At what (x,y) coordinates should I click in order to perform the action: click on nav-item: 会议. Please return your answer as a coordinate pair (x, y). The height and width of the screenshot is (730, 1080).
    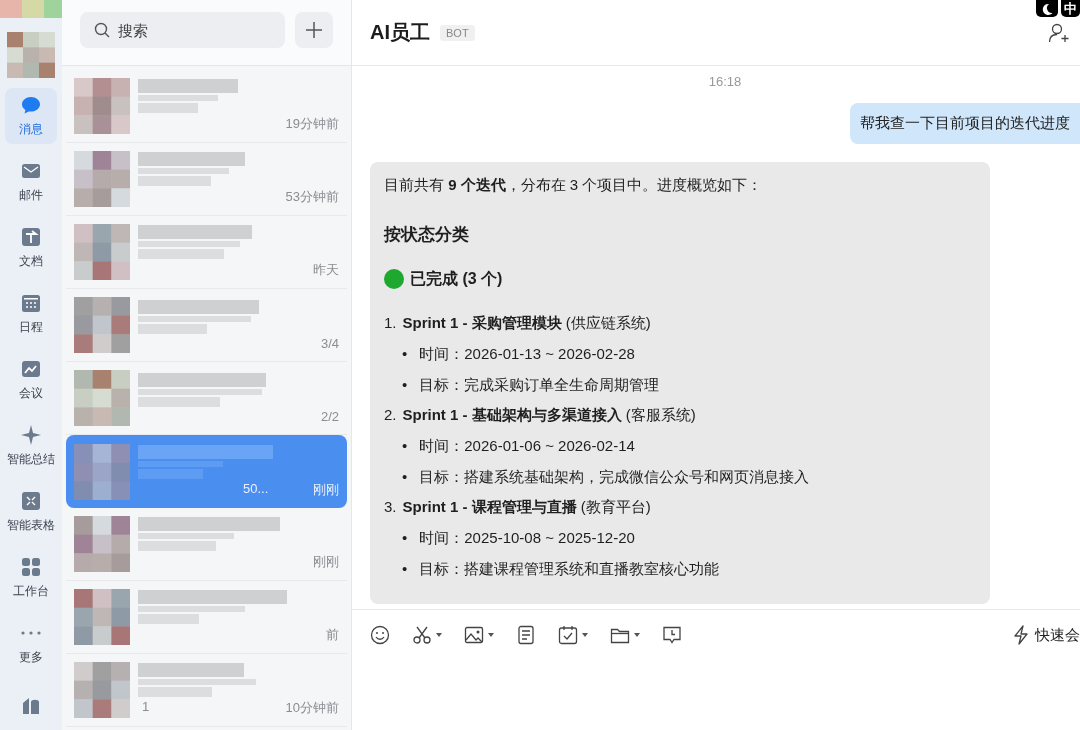
    Looking at the image, I should click on (31, 380).